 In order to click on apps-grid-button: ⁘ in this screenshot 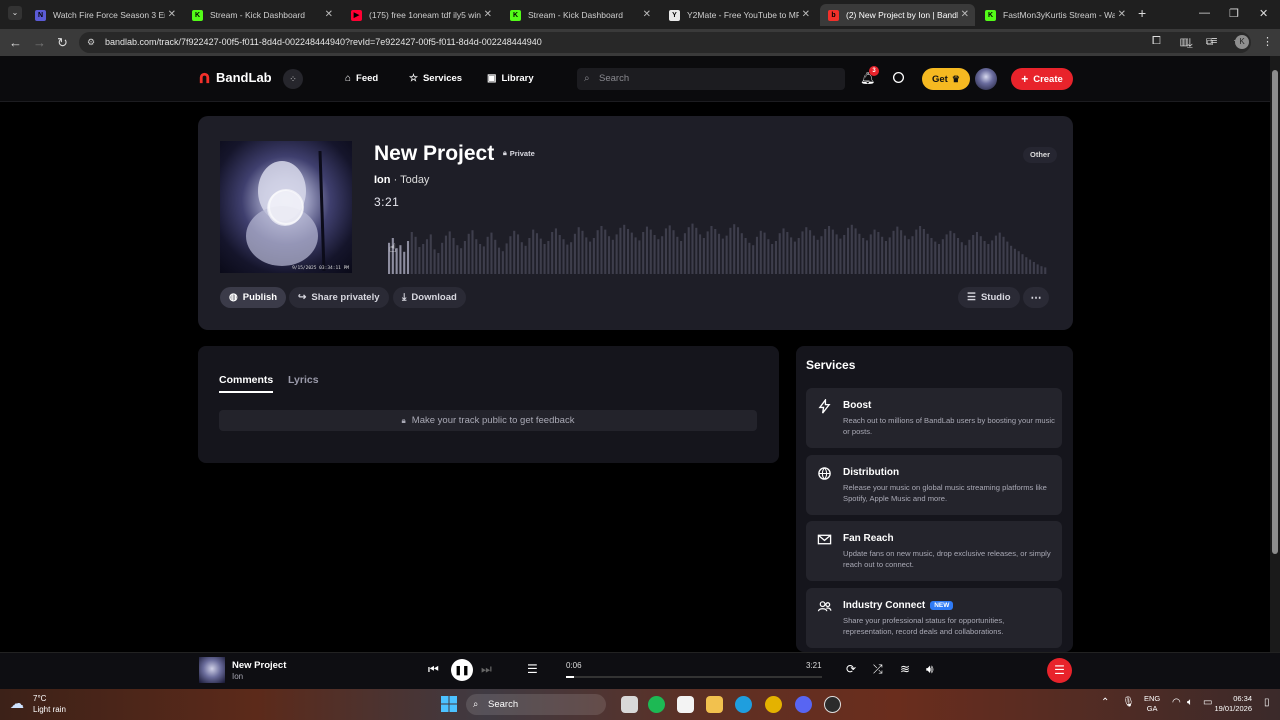, I will do `click(293, 79)`.